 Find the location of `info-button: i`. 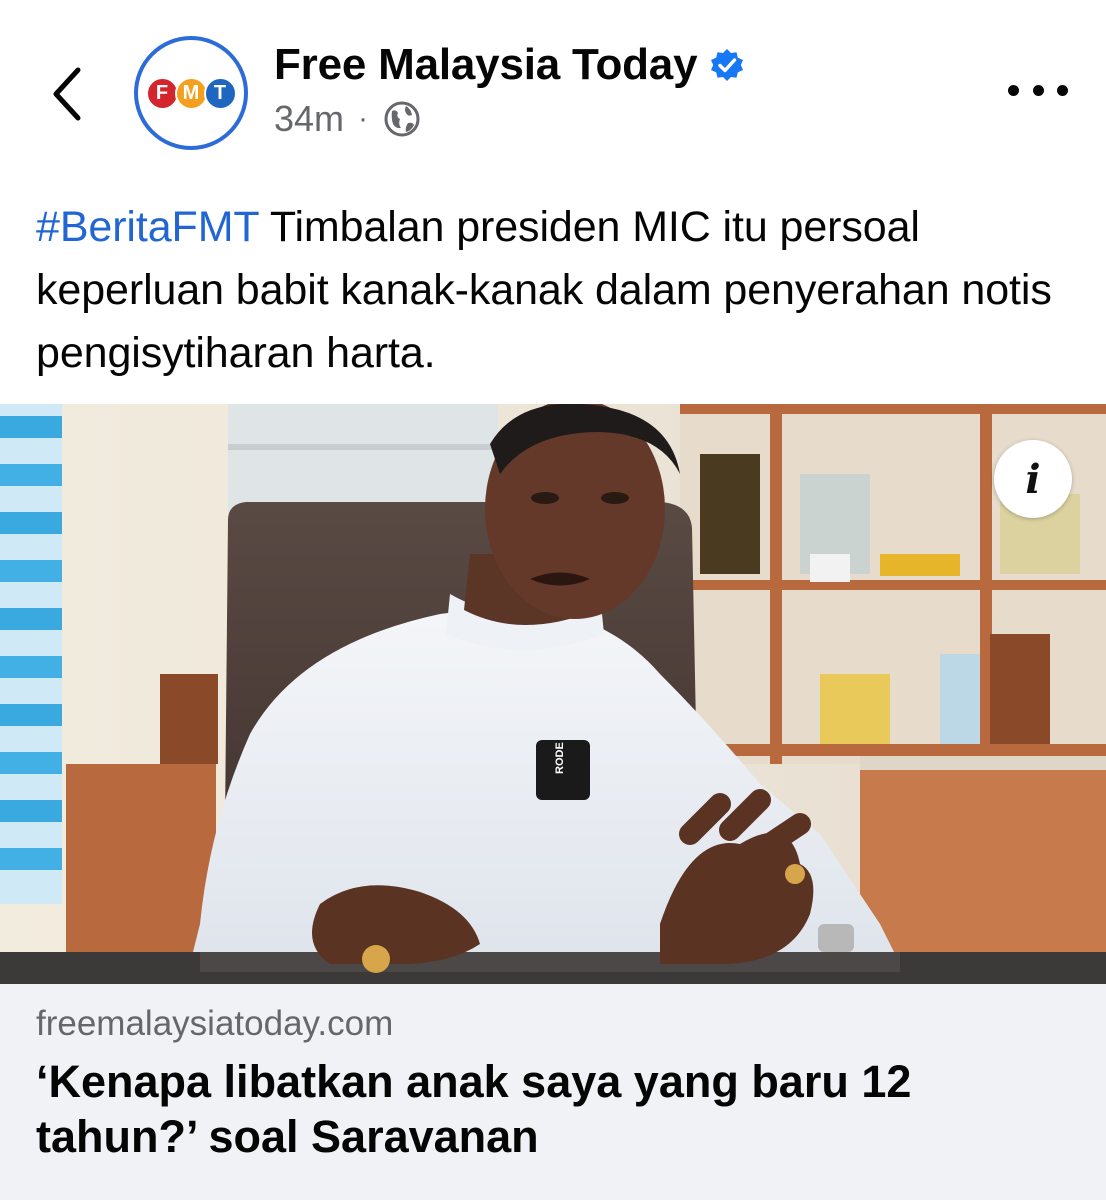

info-button: i is located at coordinates (1033, 479).